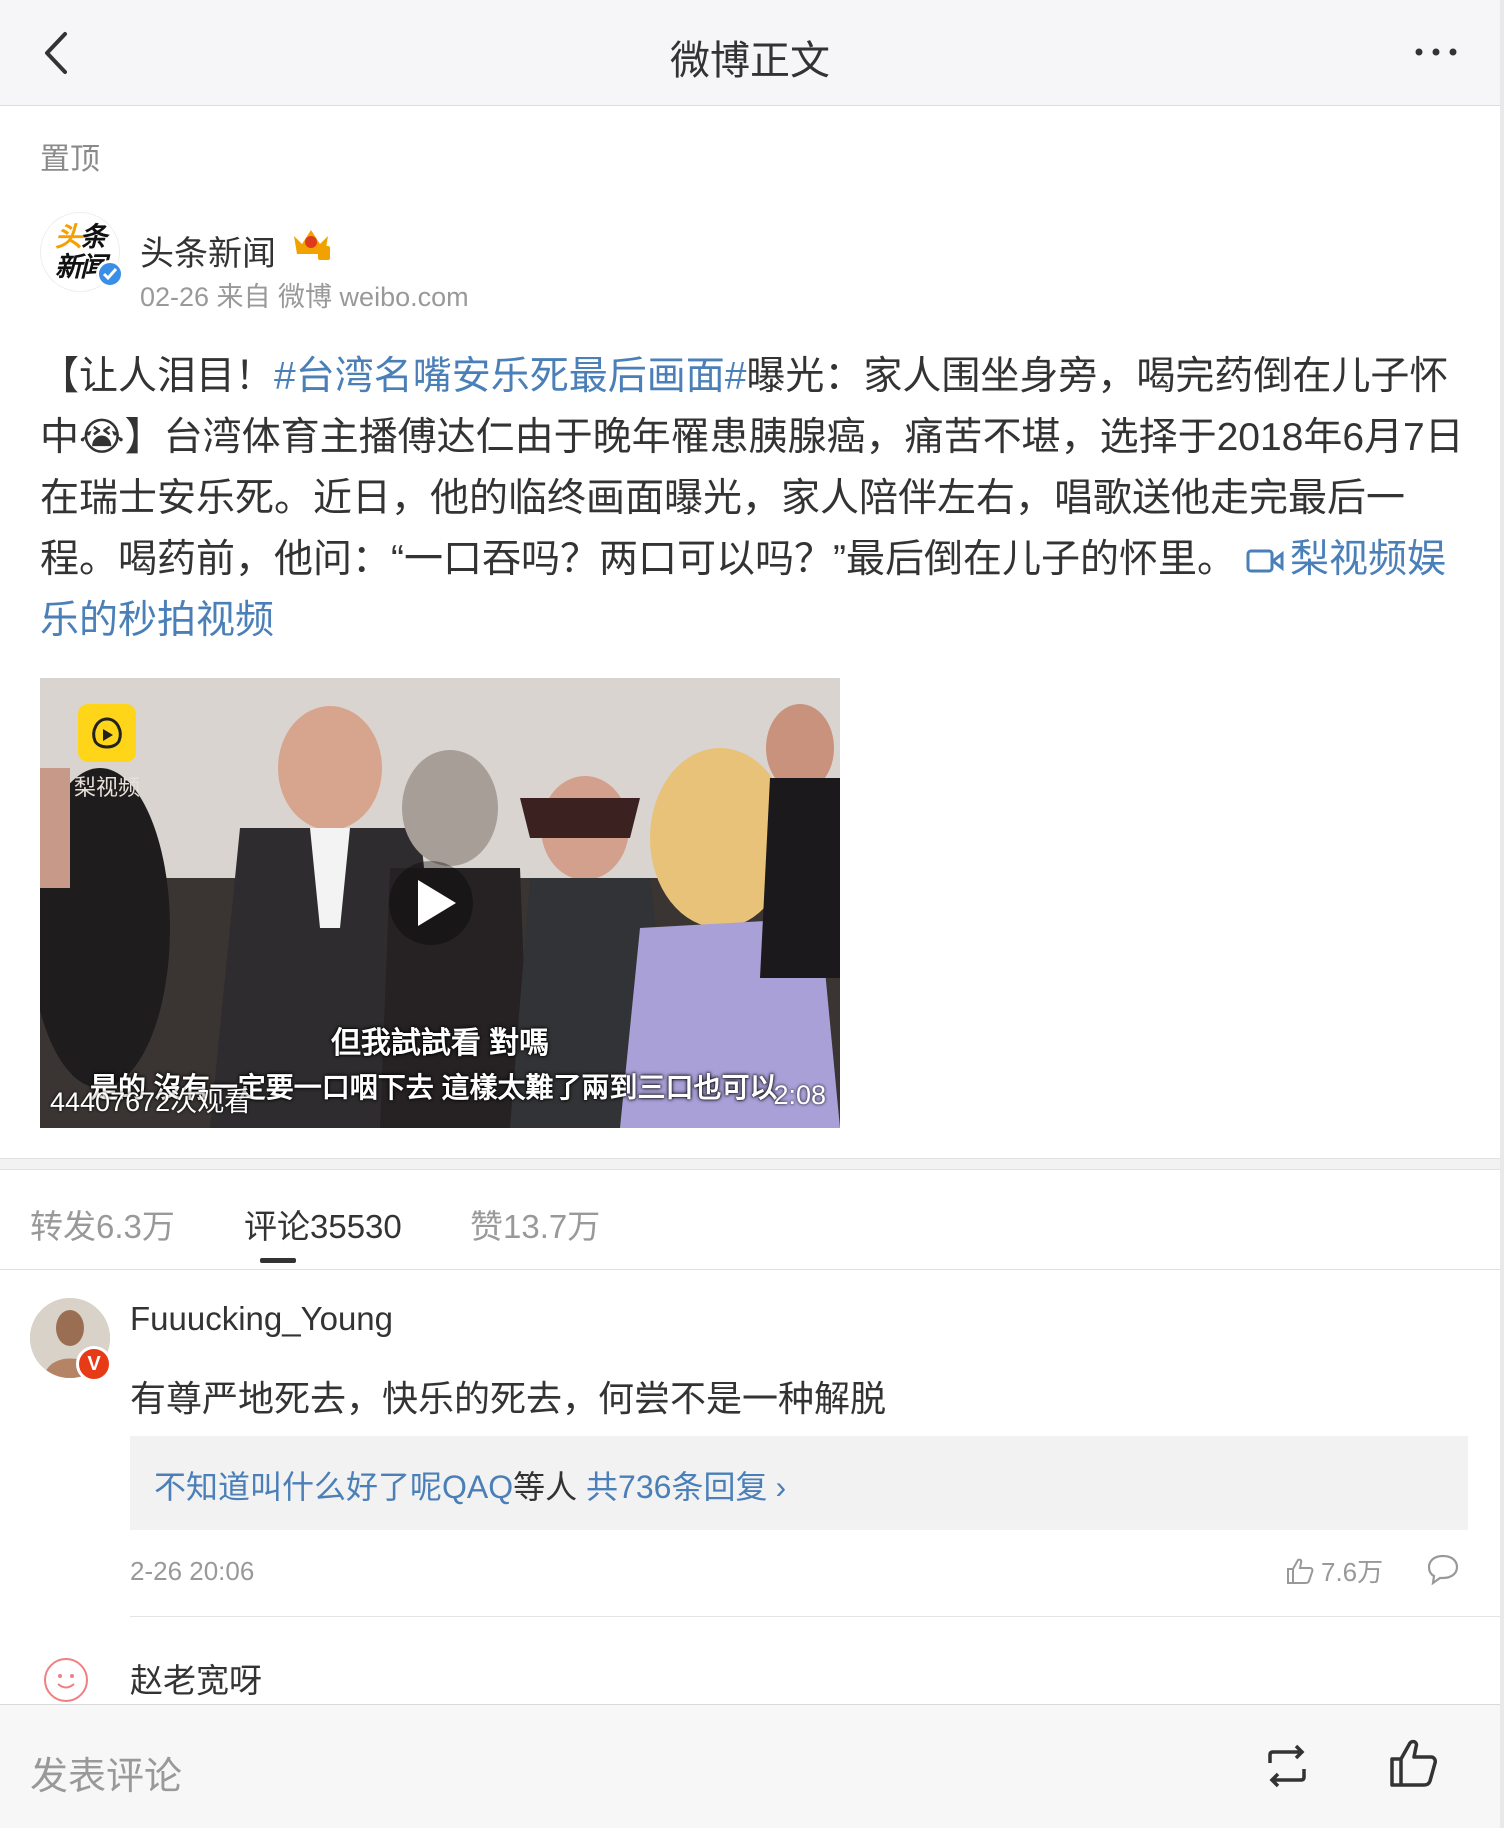 This screenshot has width=1504, height=1828. I want to click on reply-count-link: 共736条回复, so click(676, 1487).